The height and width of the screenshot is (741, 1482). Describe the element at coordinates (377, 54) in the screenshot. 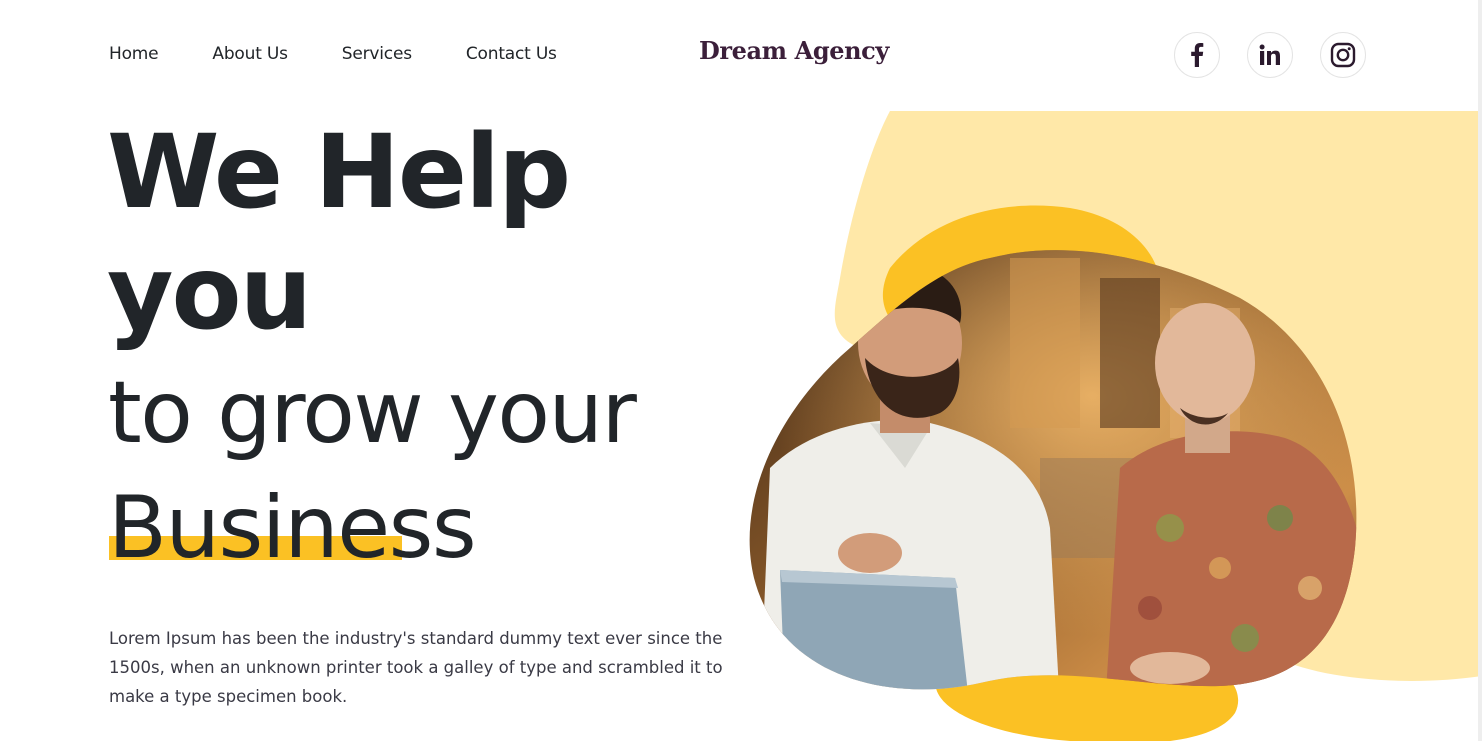

I see `nav-services-link: Services` at that location.